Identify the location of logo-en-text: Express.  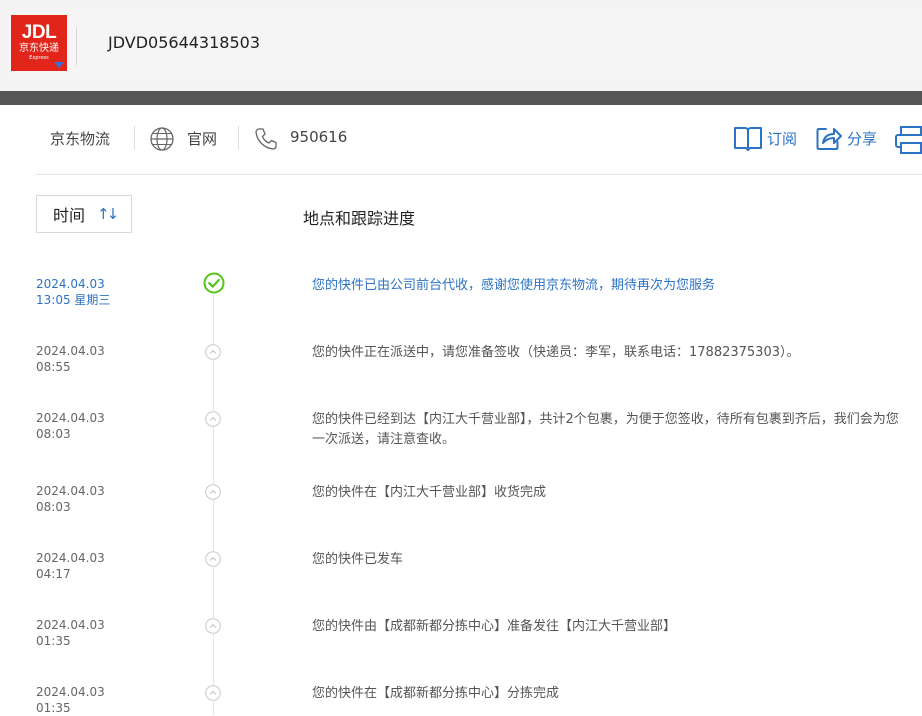
(39, 58).